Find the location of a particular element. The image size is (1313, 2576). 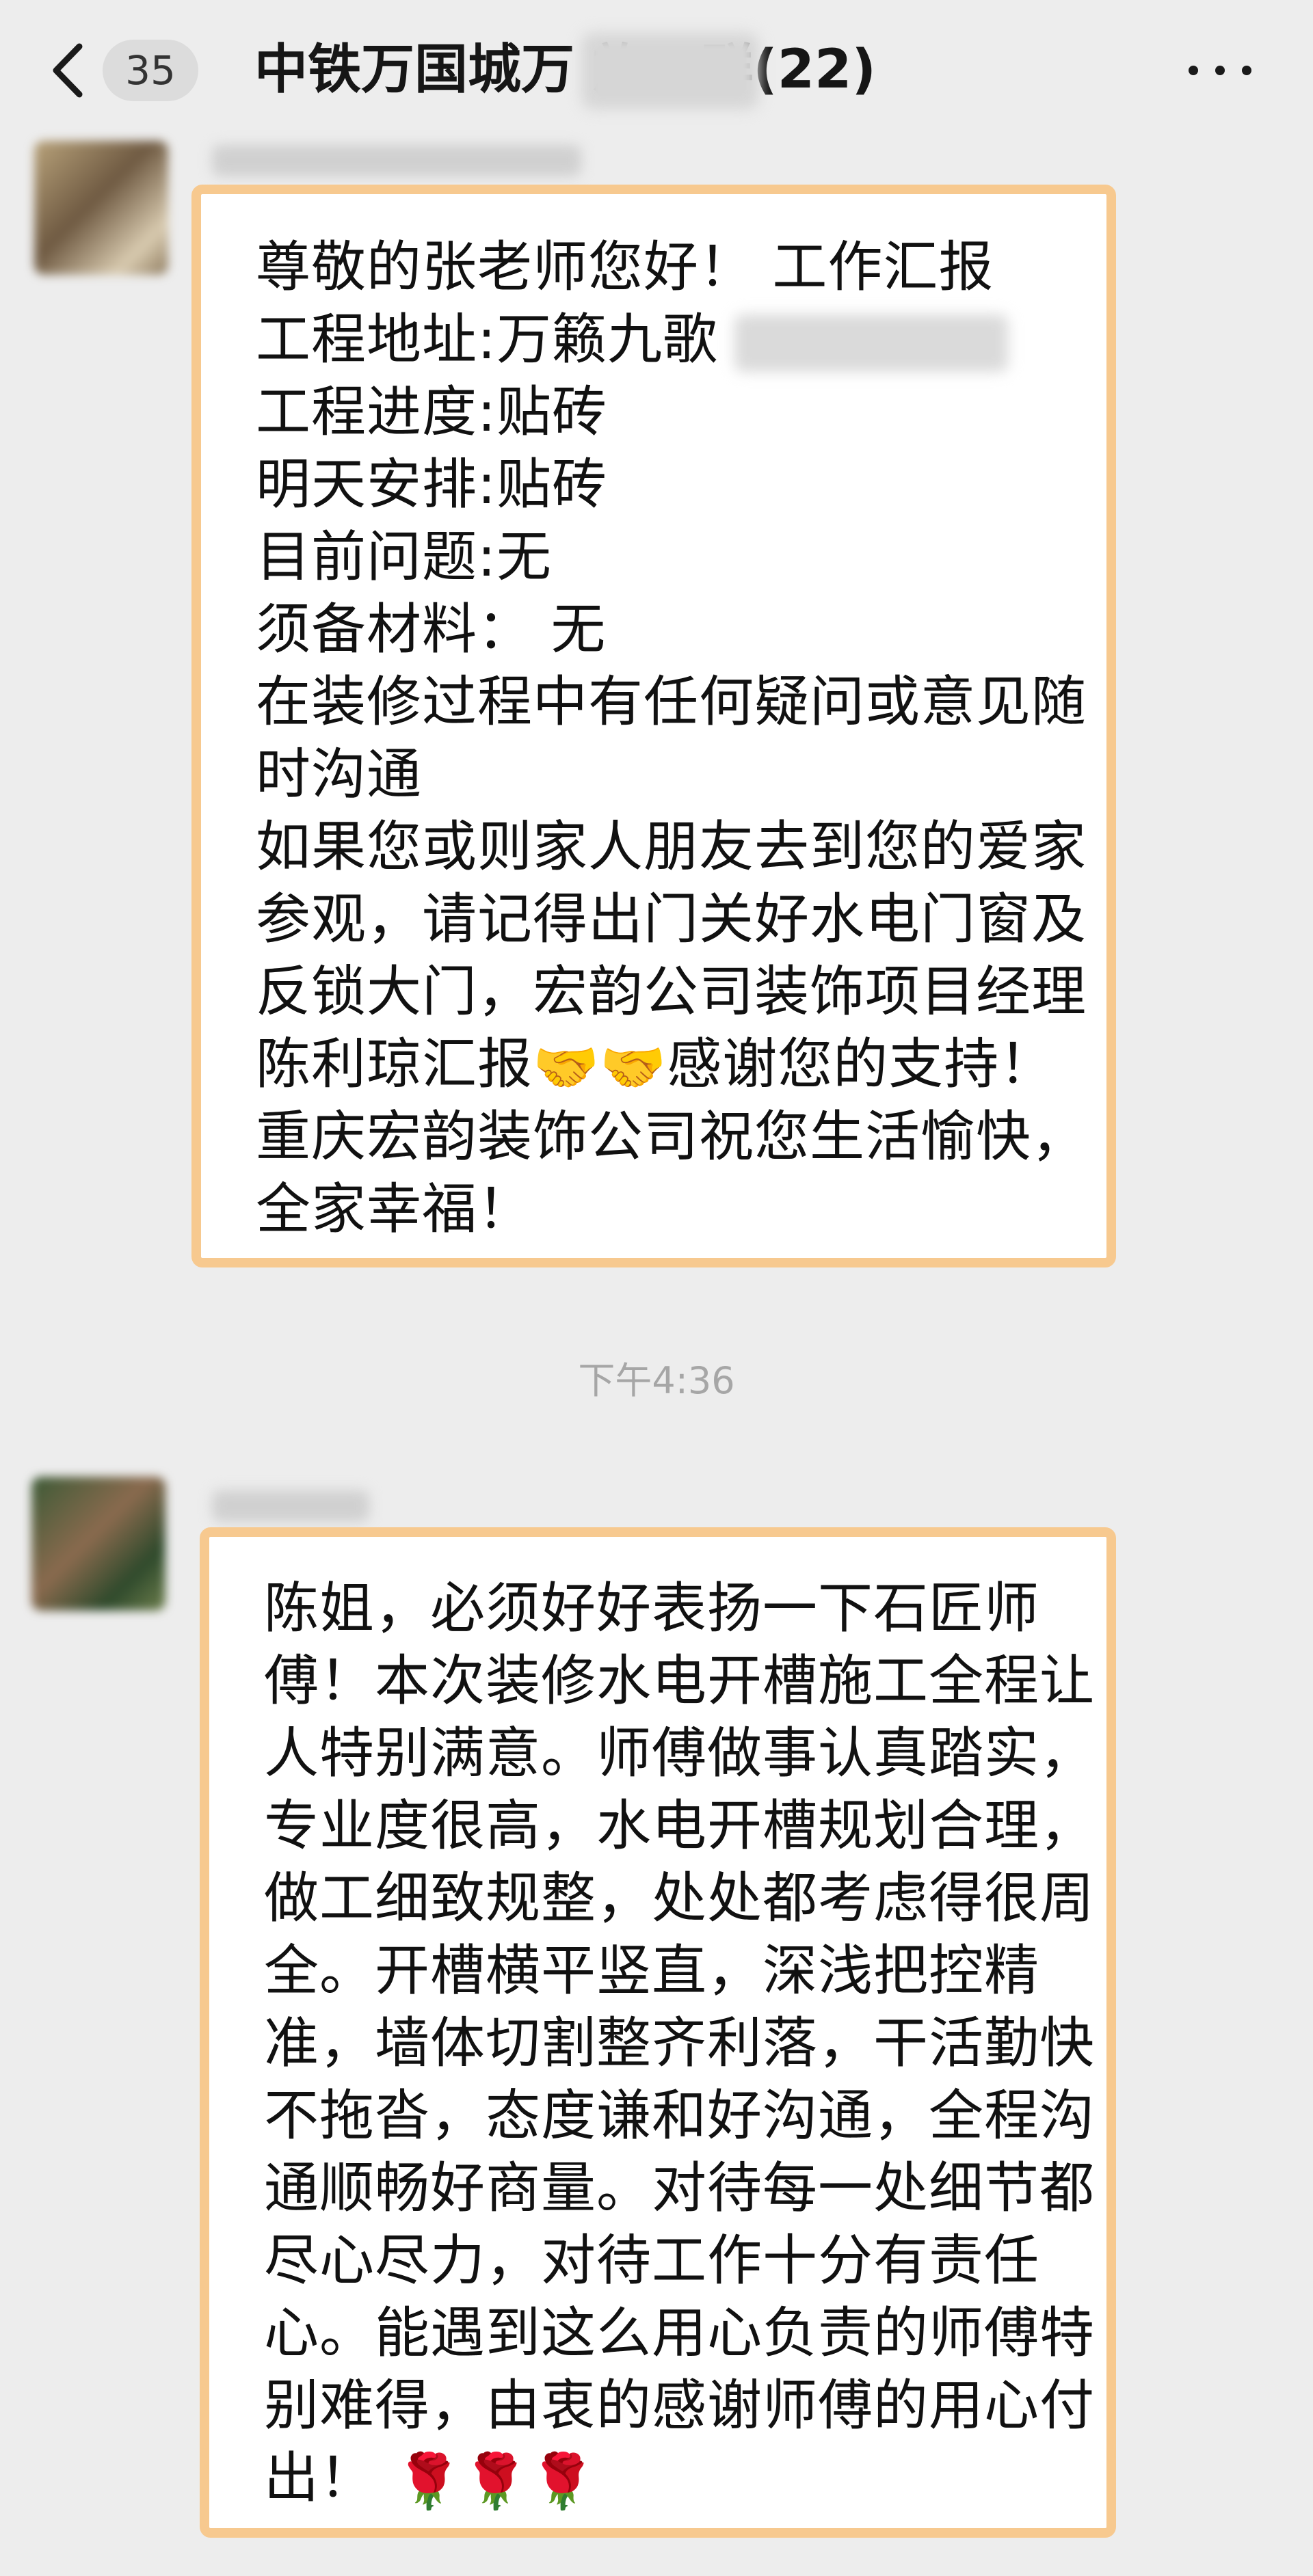

message-line: 明天安排:贴砖 is located at coordinates (432, 484).